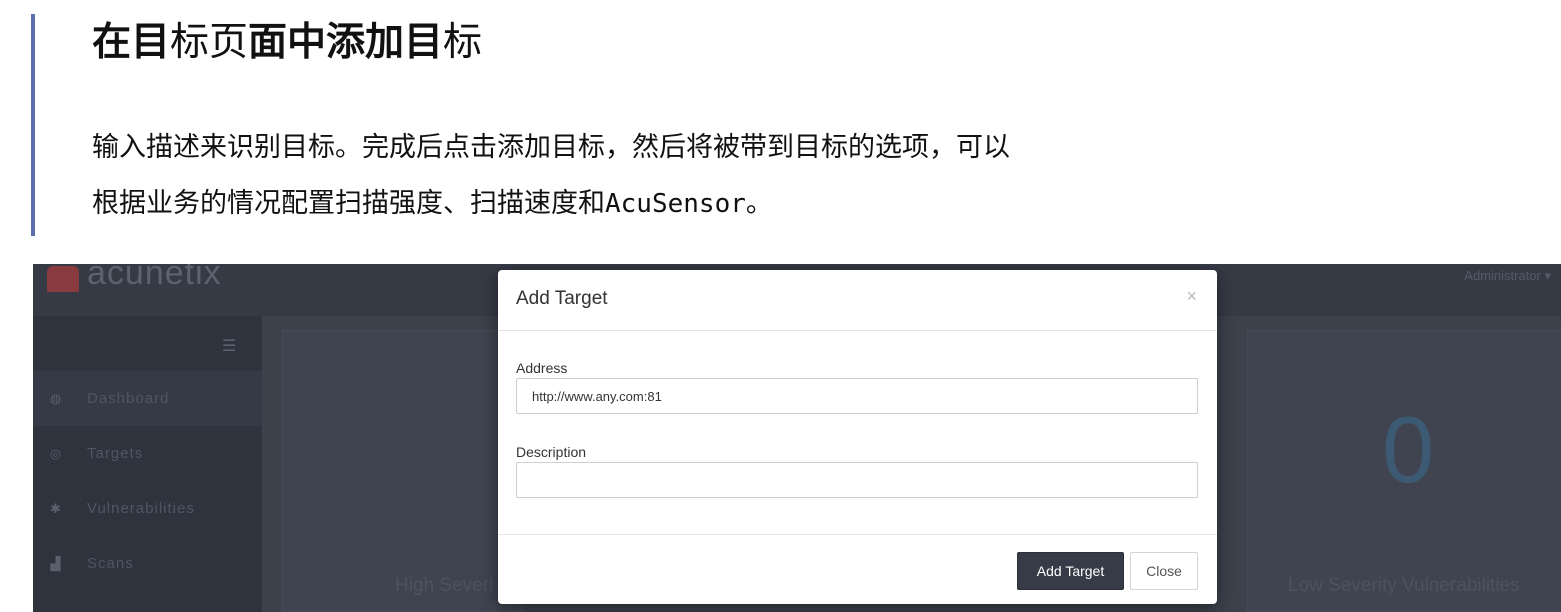 This screenshot has height=612, width=1561. Describe the element at coordinates (229, 345) in the screenshot. I see `menu-collapse-icon: ☰` at that location.